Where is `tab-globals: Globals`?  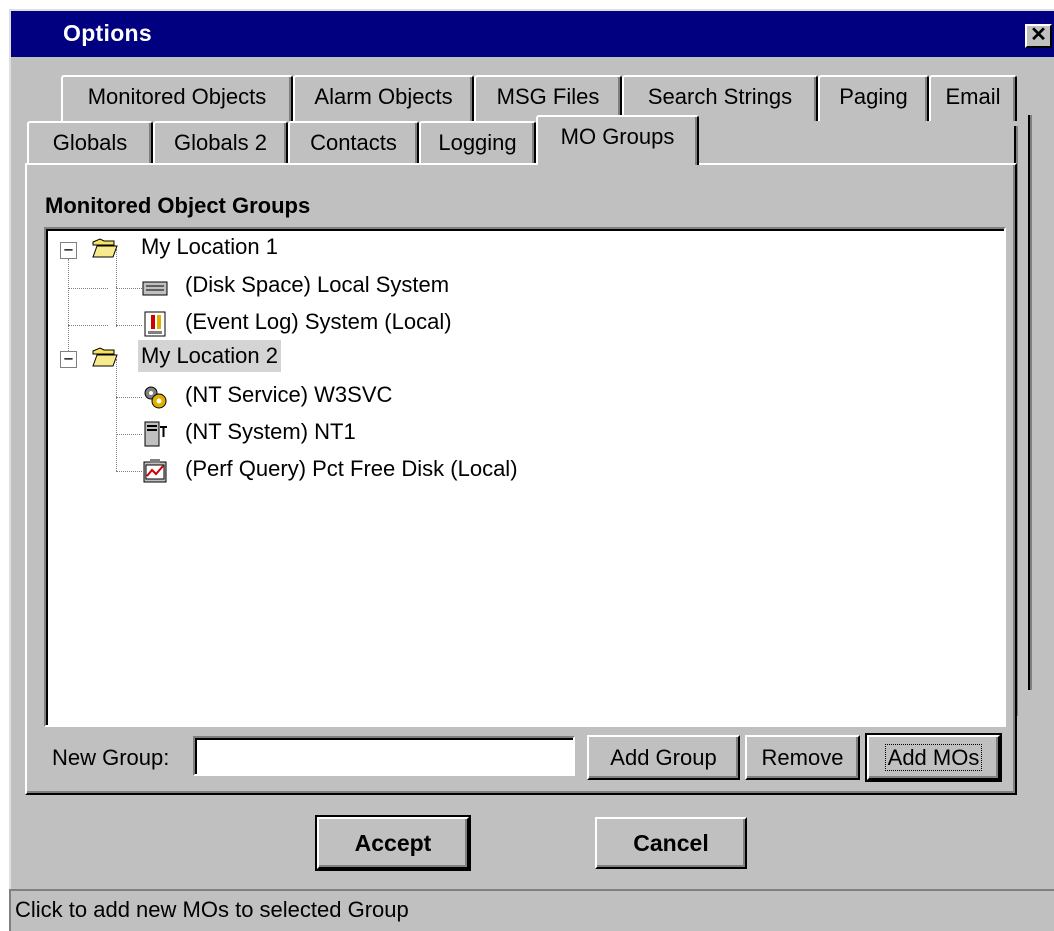 tab-globals: Globals is located at coordinates (90, 144).